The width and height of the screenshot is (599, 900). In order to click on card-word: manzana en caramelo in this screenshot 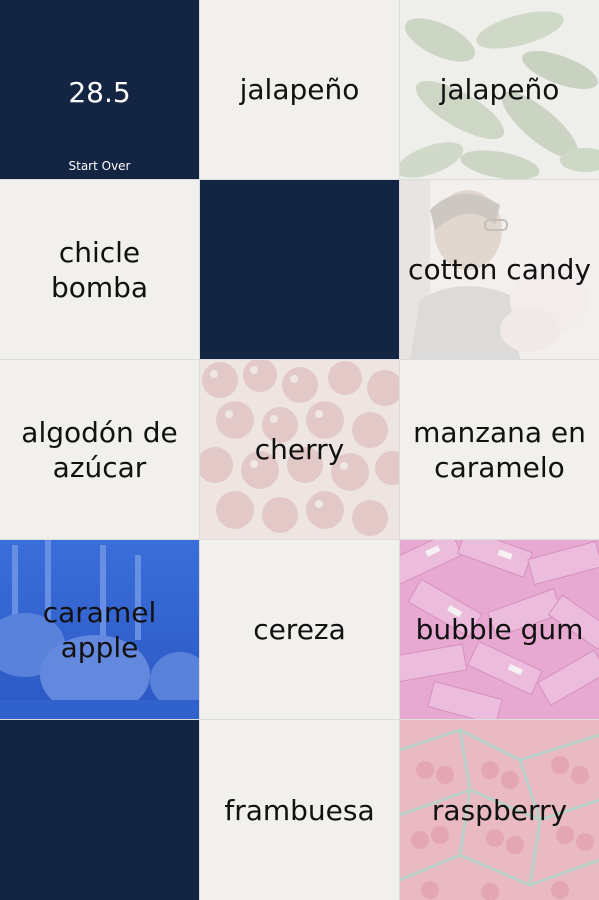, I will do `click(499, 449)`.